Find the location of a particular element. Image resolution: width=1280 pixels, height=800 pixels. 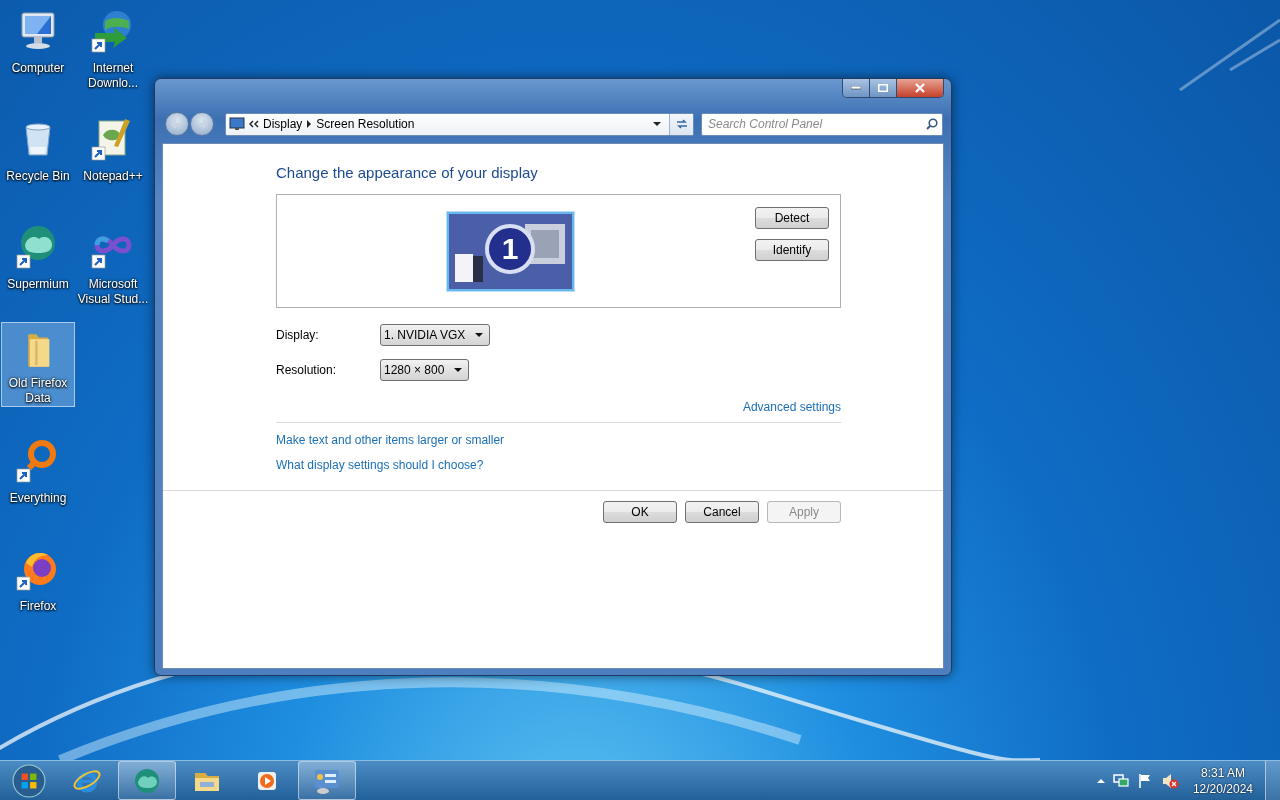

close-button is located at coordinates (920, 88).